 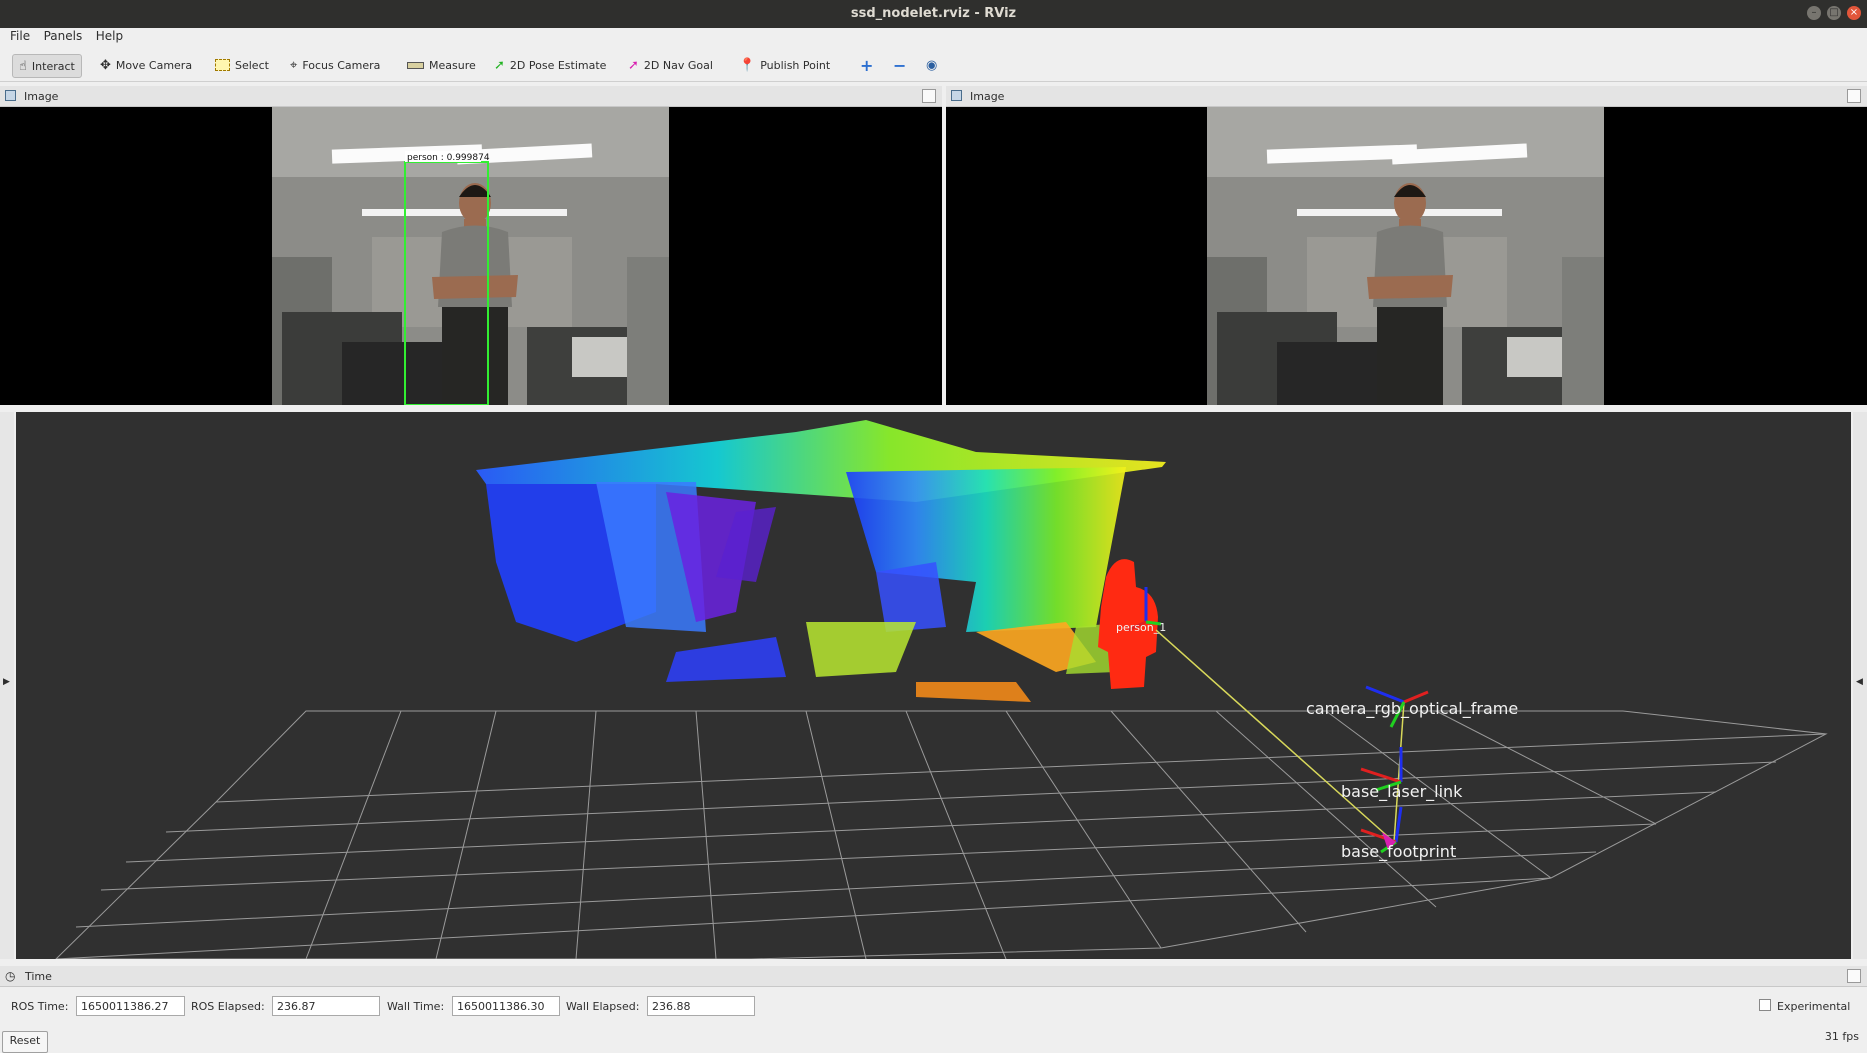 What do you see at coordinates (701, 1006) in the screenshot?
I see `wall-elapsed-field: 236.88` at bounding box center [701, 1006].